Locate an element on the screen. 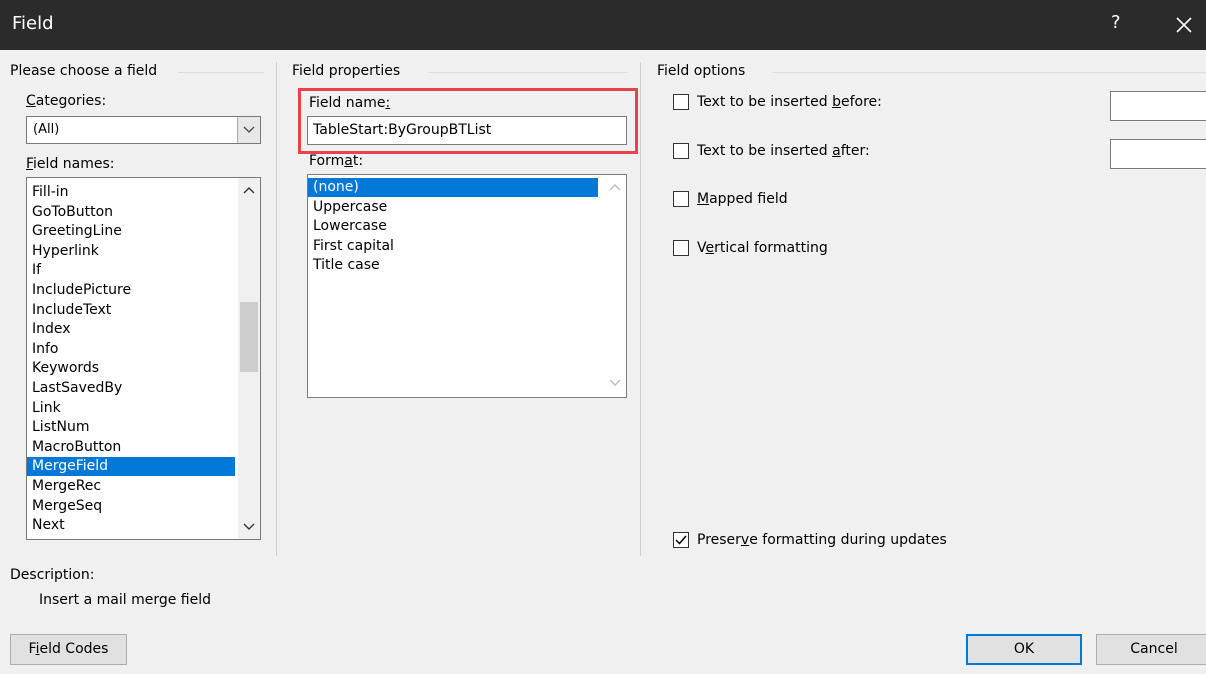  format-item: Uppercase is located at coordinates (453, 207).